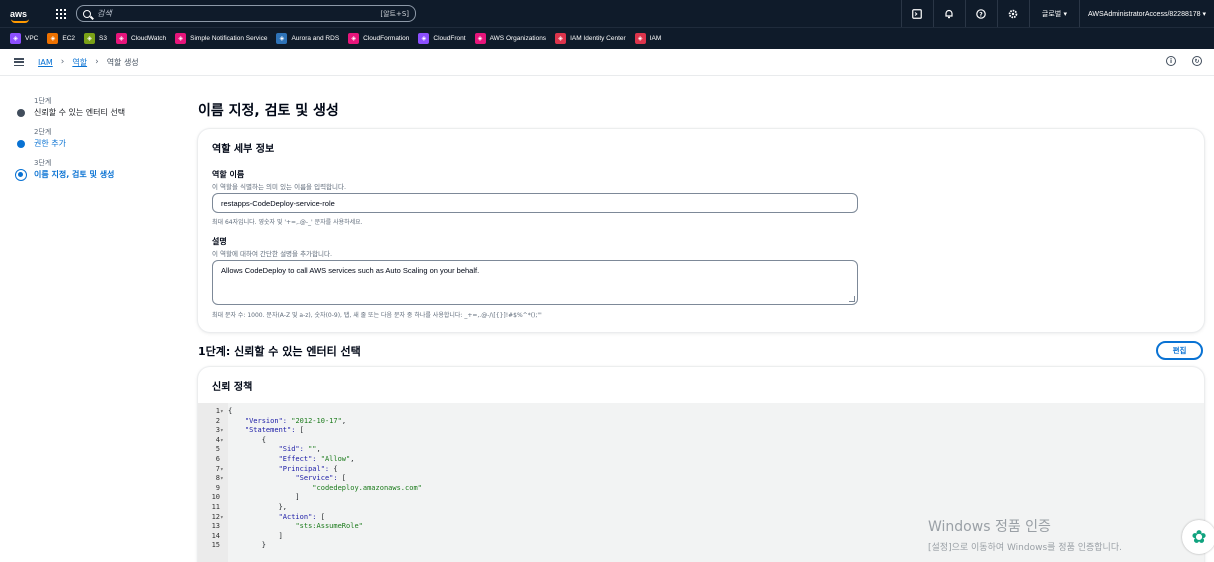 The height and width of the screenshot is (562, 1214). Describe the element at coordinates (329, 526) in the screenshot. I see `code-text: "sts:AssumeRole"` at that location.